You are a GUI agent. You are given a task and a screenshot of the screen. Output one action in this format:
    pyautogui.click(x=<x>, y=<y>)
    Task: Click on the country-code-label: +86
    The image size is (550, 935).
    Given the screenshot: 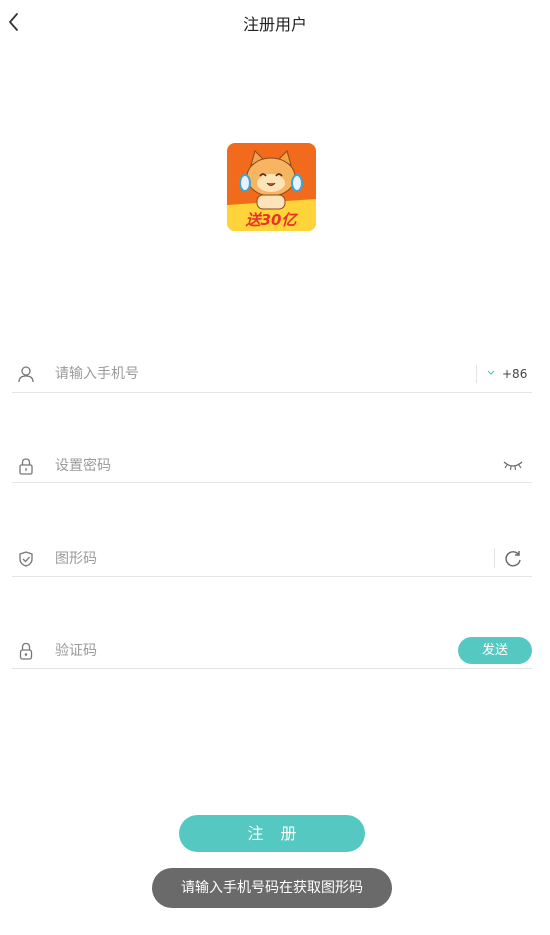 What is the action you would take?
    pyautogui.click(x=515, y=374)
    